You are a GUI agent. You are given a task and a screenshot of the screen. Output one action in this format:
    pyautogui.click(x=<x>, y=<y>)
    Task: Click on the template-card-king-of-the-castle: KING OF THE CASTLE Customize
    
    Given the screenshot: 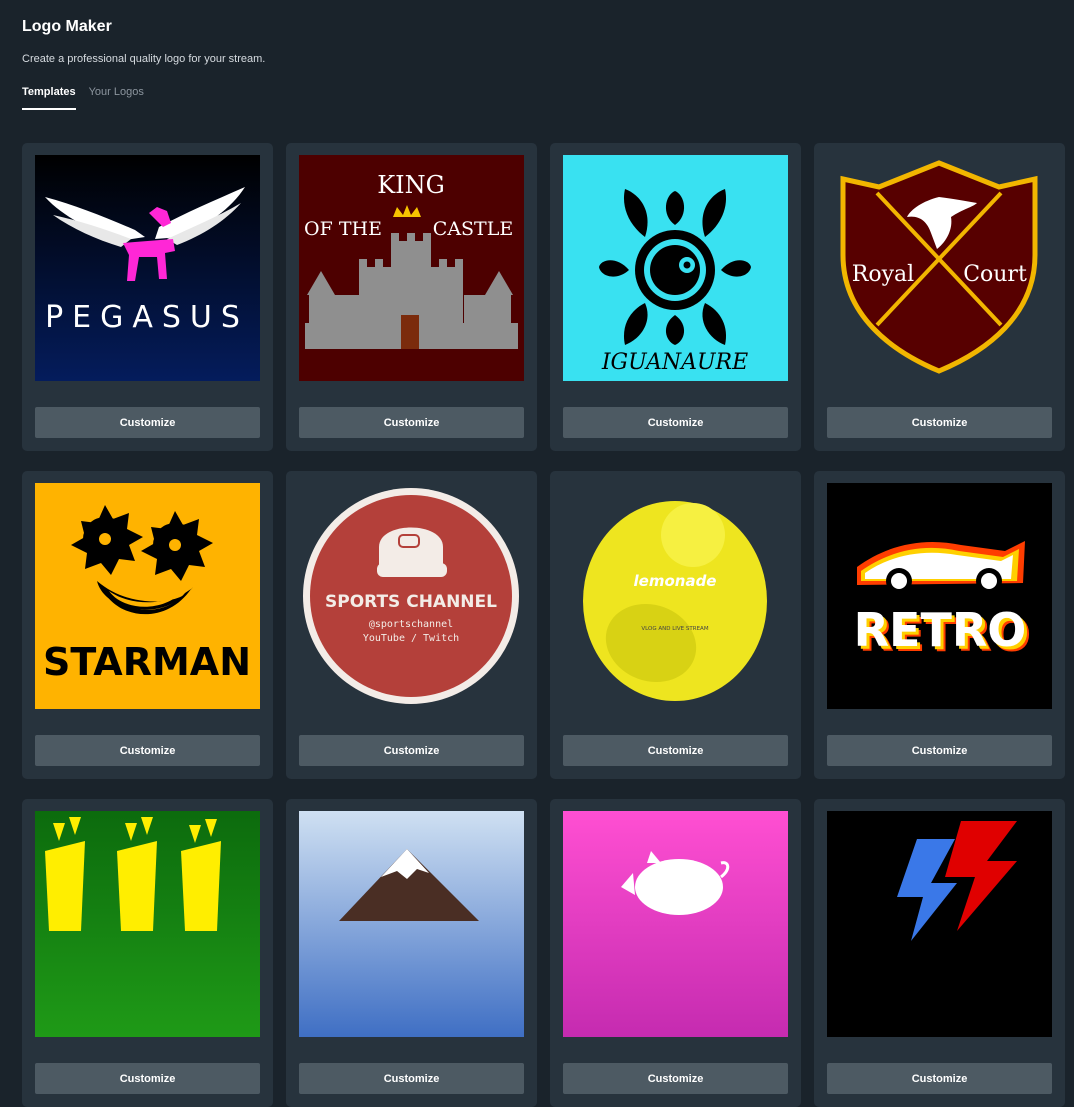 What is the action you would take?
    pyautogui.click(x=411, y=297)
    